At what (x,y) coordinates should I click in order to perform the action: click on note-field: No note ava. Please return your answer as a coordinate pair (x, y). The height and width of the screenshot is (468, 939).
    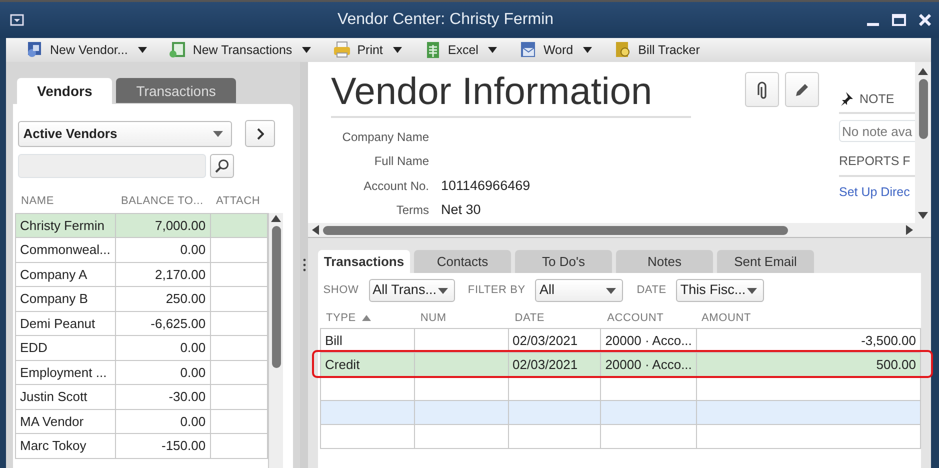
    Looking at the image, I should click on (877, 131).